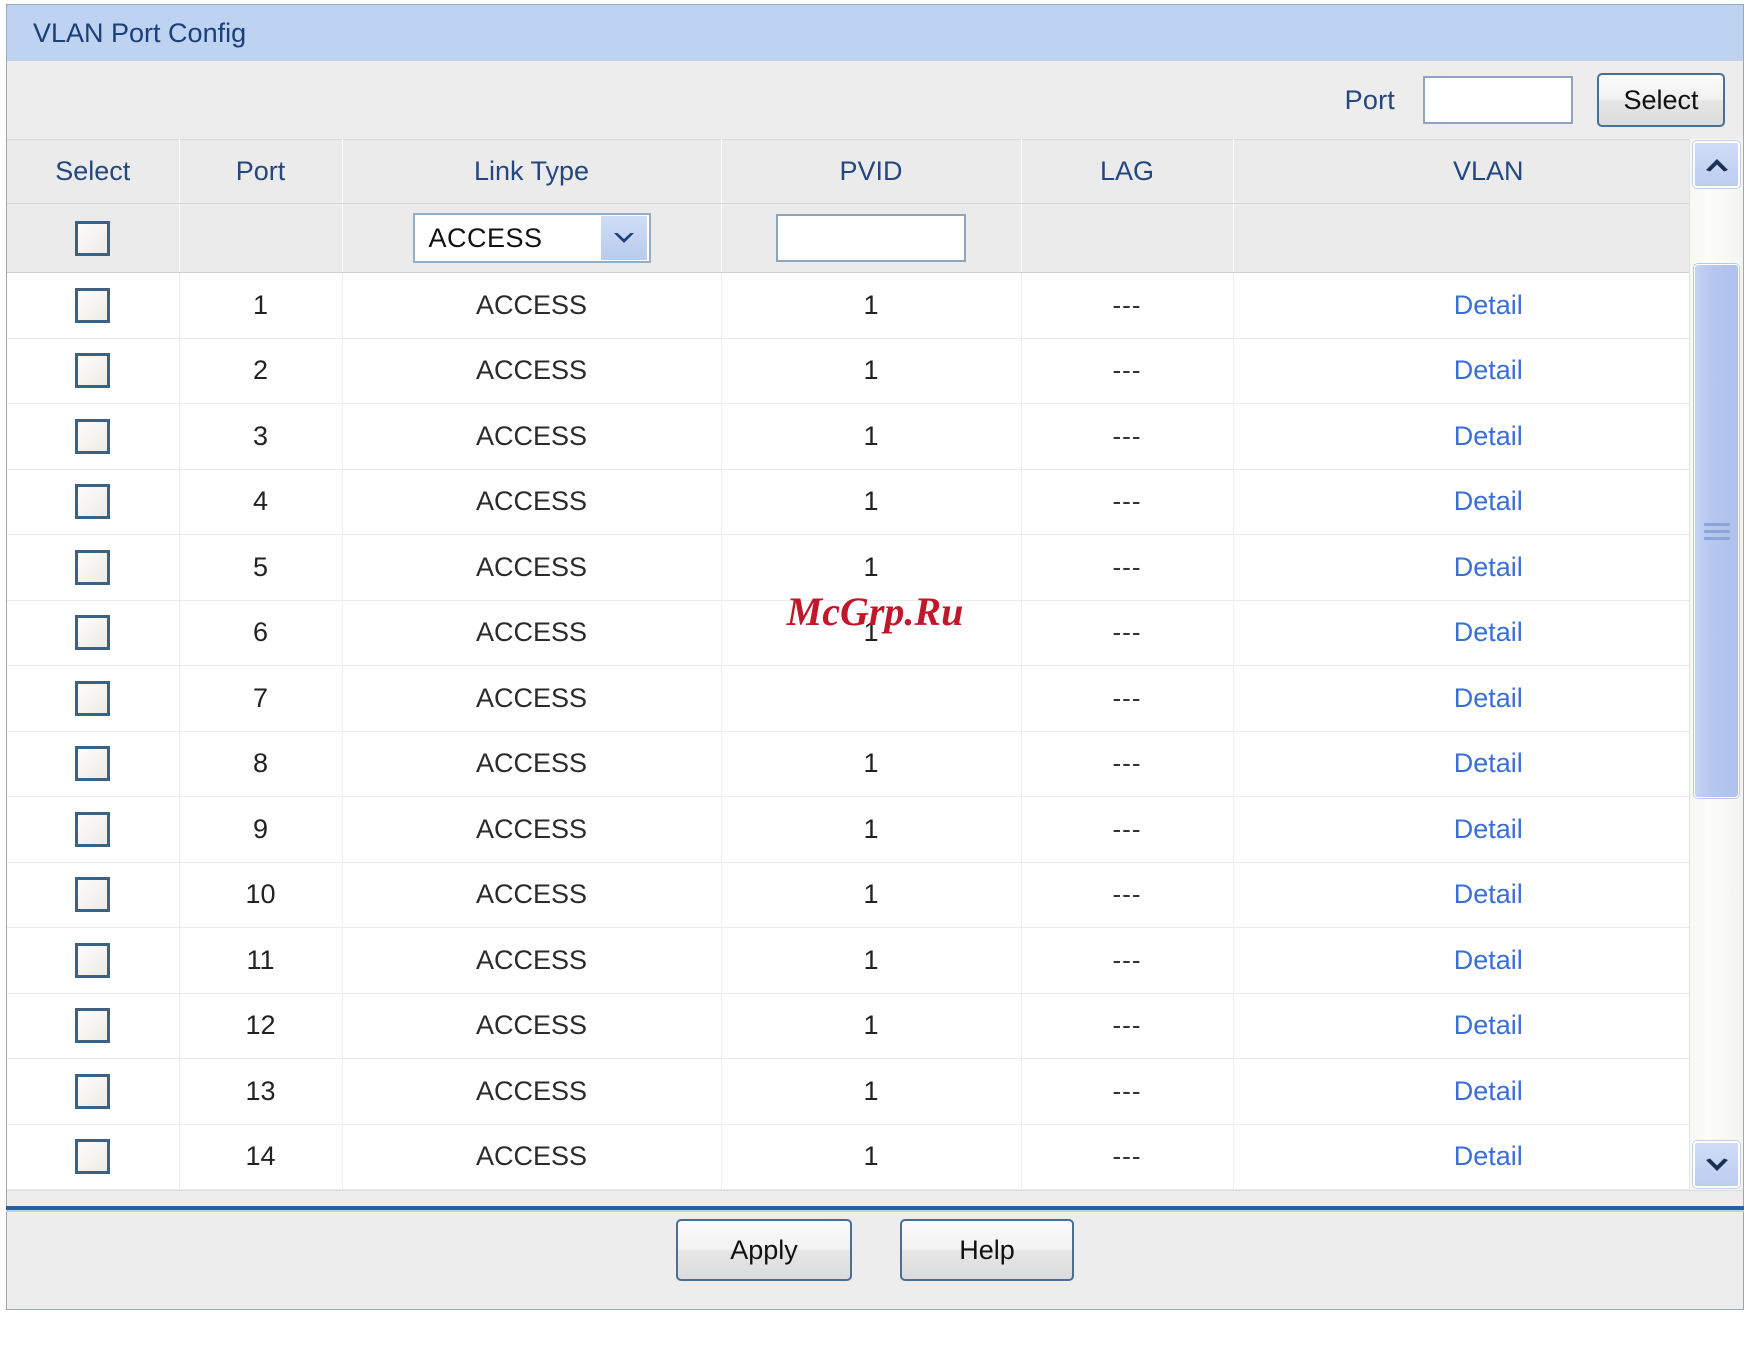  I want to click on link-type-select: ACCESS, so click(531, 238).